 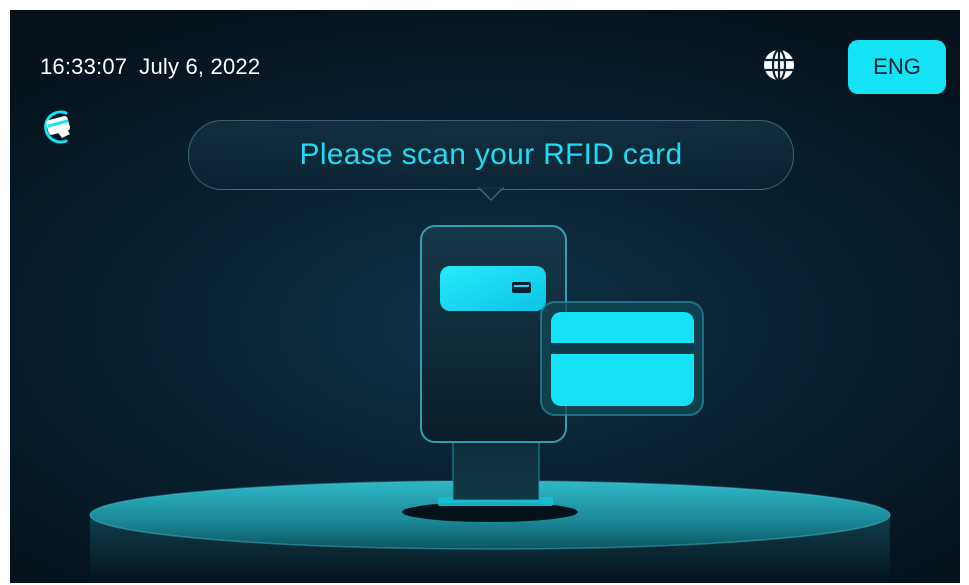 I want to click on card-swipe-icon, so click(x=58, y=127).